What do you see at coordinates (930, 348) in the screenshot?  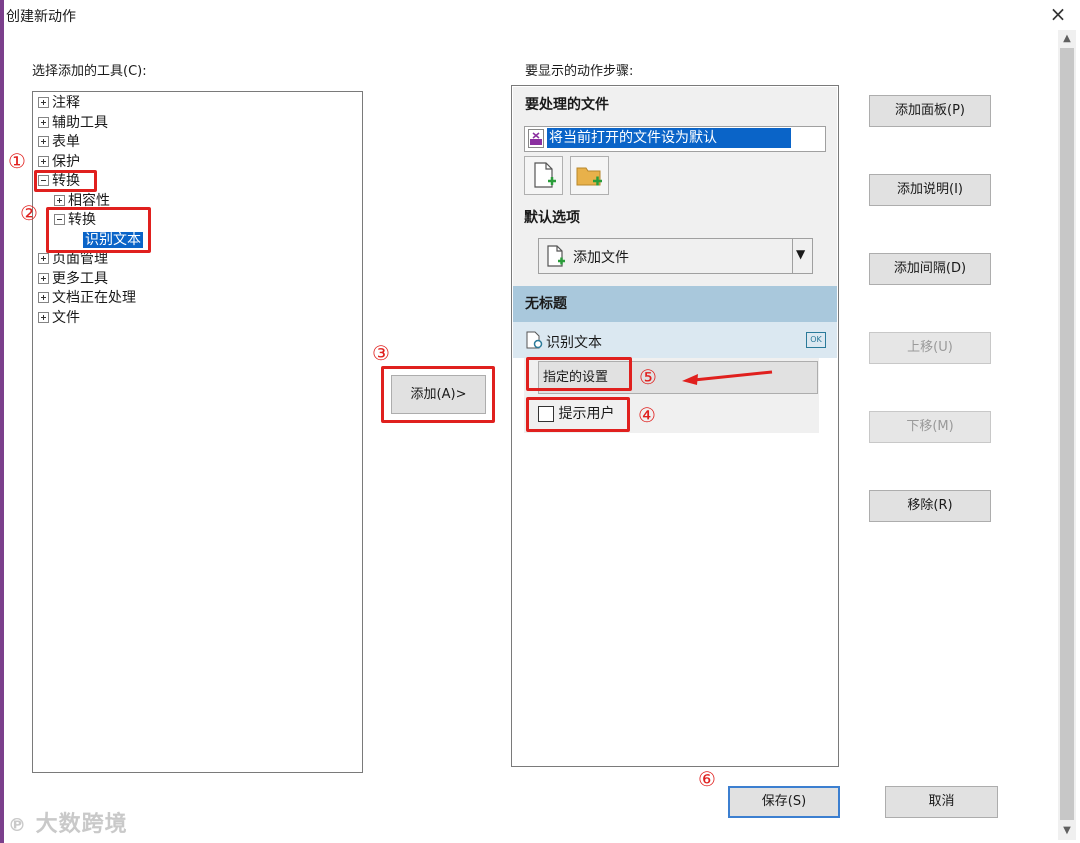 I see `move-up-button: 上移(U)` at bounding box center [930, 348].